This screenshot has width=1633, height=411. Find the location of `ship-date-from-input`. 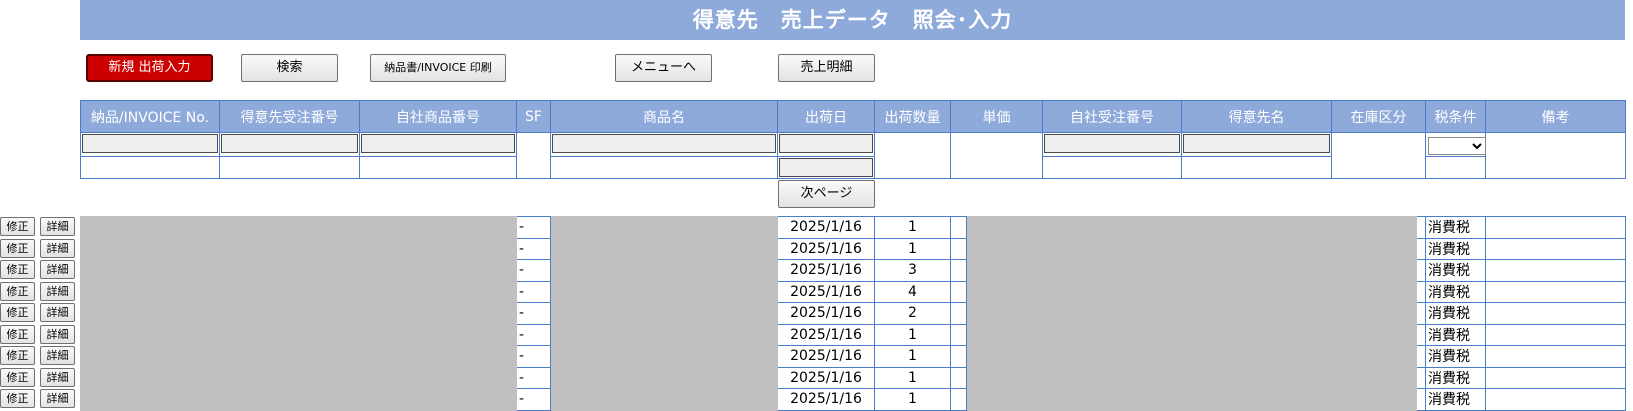

ship-date-from-input is located at coordinates (826, 143).